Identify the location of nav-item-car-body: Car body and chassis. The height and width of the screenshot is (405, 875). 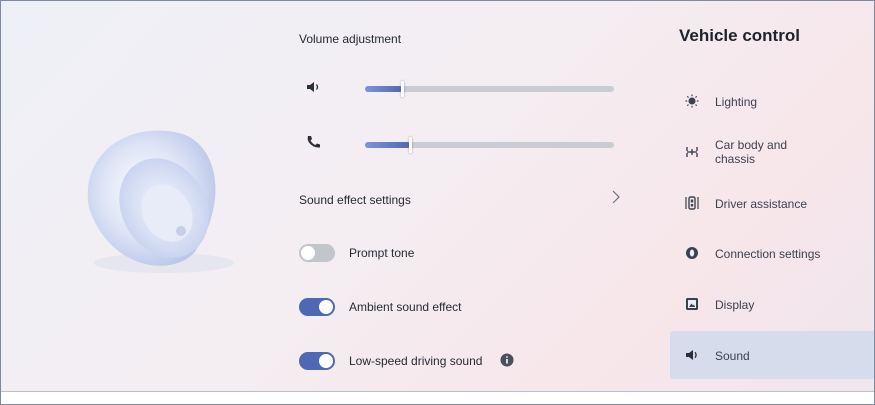
(772, 151).